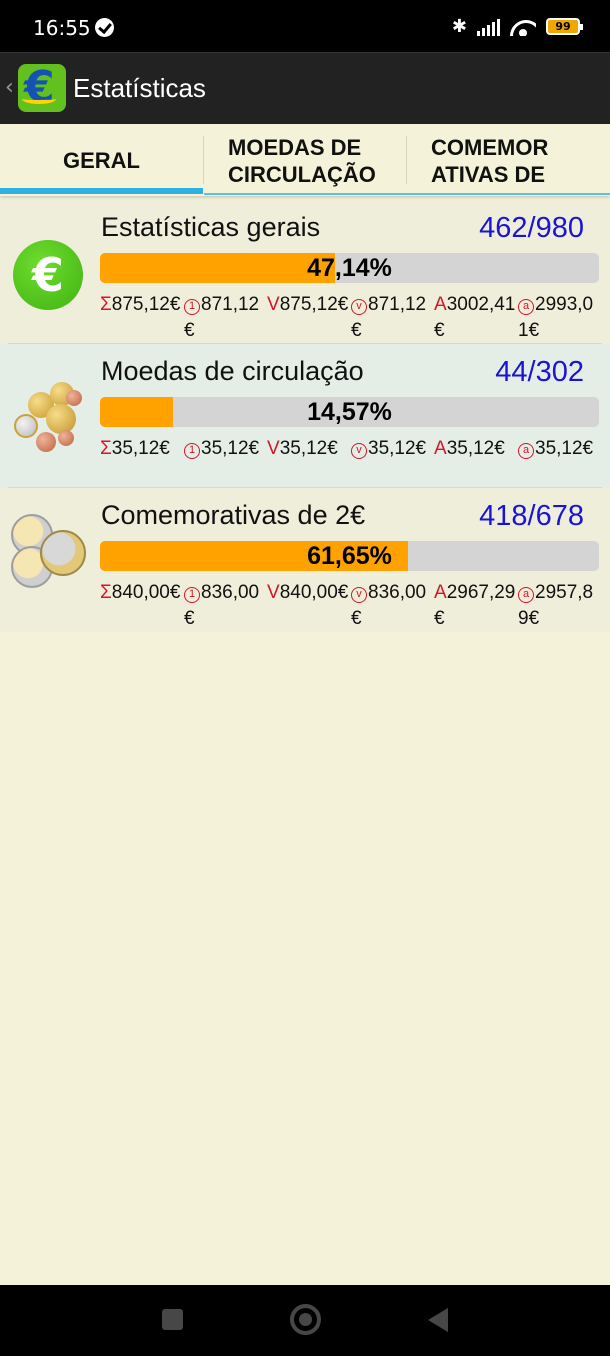 The width and height of the screenshot is (610, 1356). Describe the element at coordinates (140, 592) in the screenshot. I see `value-total: Σ840,00€` at that location.